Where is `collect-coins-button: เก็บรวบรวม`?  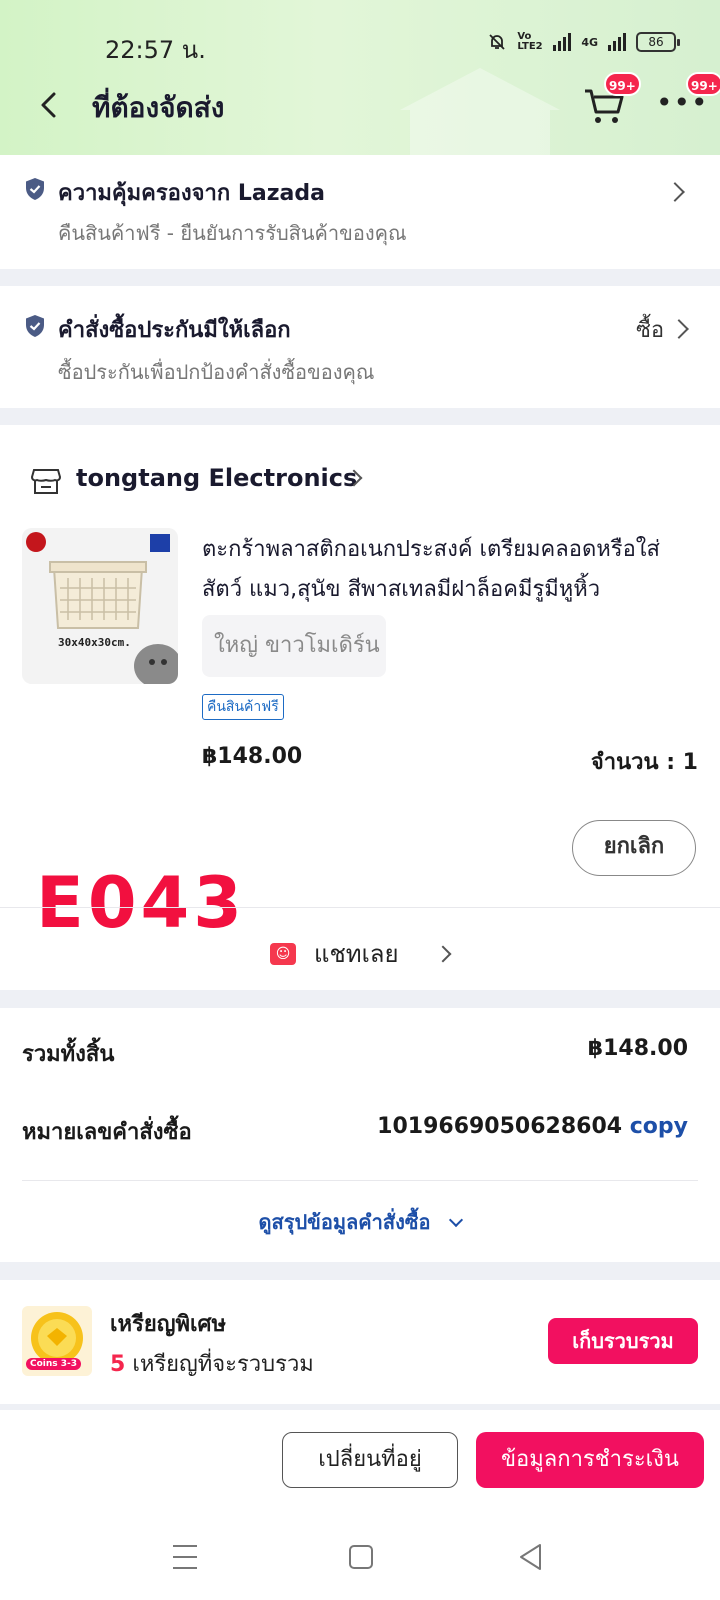
collect-coins-button: เก็บรวบรวม is located at coordinates (623, 1341).